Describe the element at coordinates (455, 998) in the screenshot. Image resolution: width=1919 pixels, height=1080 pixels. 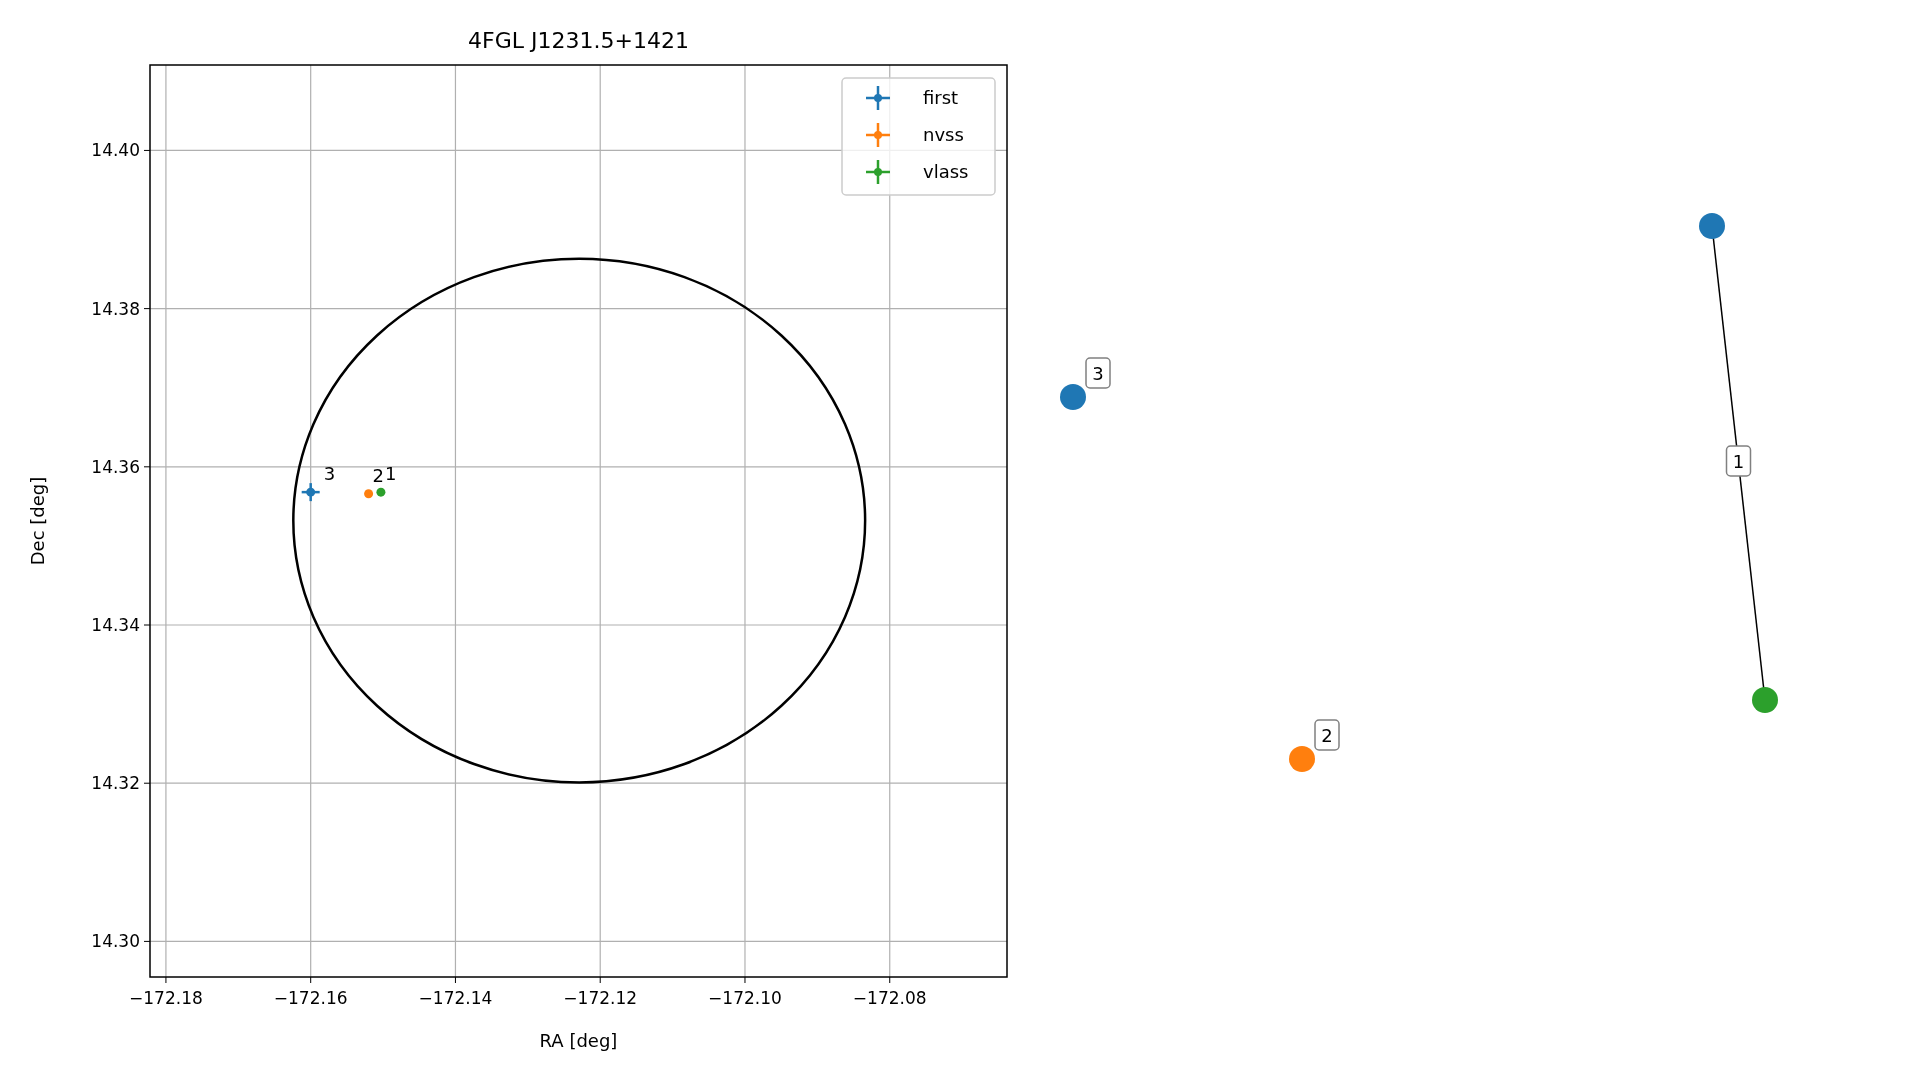
I see `x-tick-label: −172.14` at that location.